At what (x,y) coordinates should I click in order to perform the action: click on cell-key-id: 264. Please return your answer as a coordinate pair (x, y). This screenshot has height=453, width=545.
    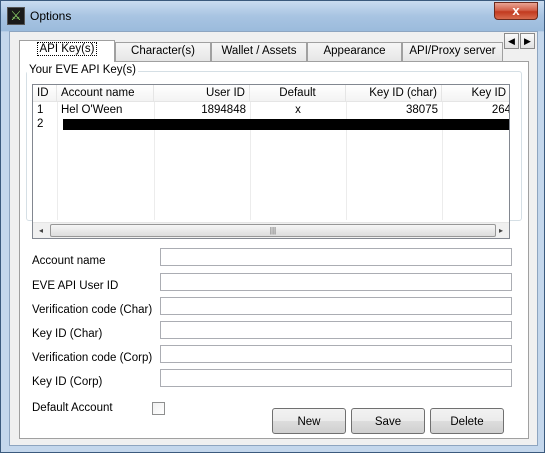
    Looking at the image, I should click on (500, 110).